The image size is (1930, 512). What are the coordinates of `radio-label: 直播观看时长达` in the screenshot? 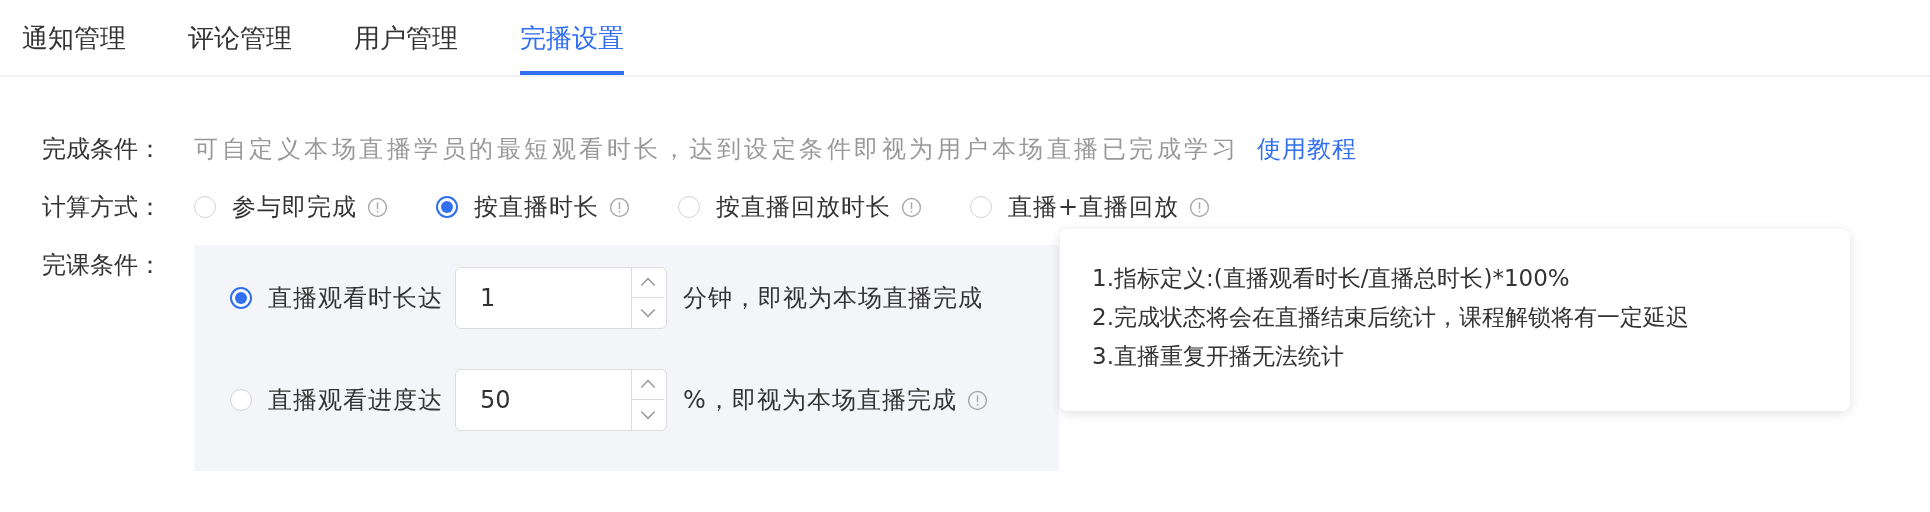 It's located at (355, 298).